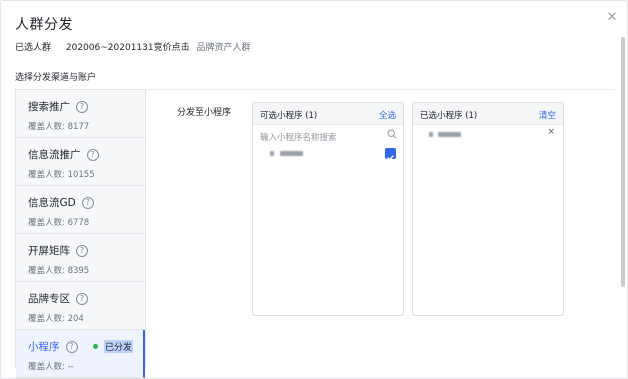 This screenshot has width=628, height=379. Describe the element at coordinates (95, 346) in the screenshot. I see `status-dot-icon` at that location.